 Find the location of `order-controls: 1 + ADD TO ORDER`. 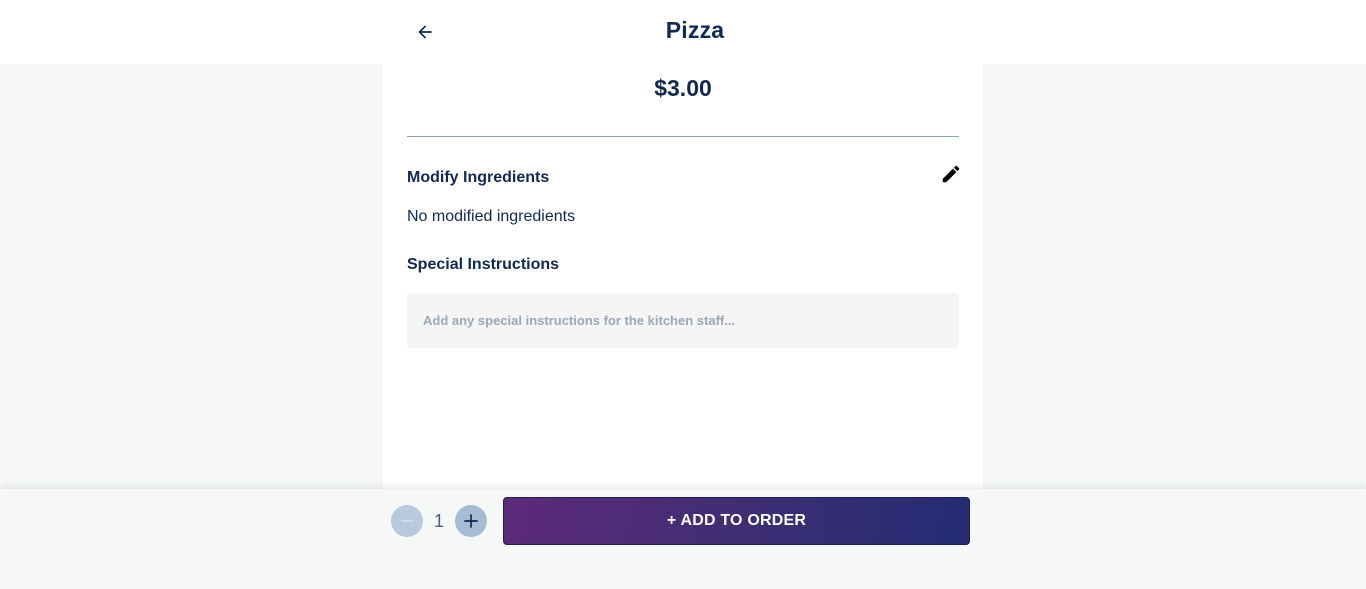

order-controls: 1 + ADD TO ORDER is located at coordinates (683, 539).